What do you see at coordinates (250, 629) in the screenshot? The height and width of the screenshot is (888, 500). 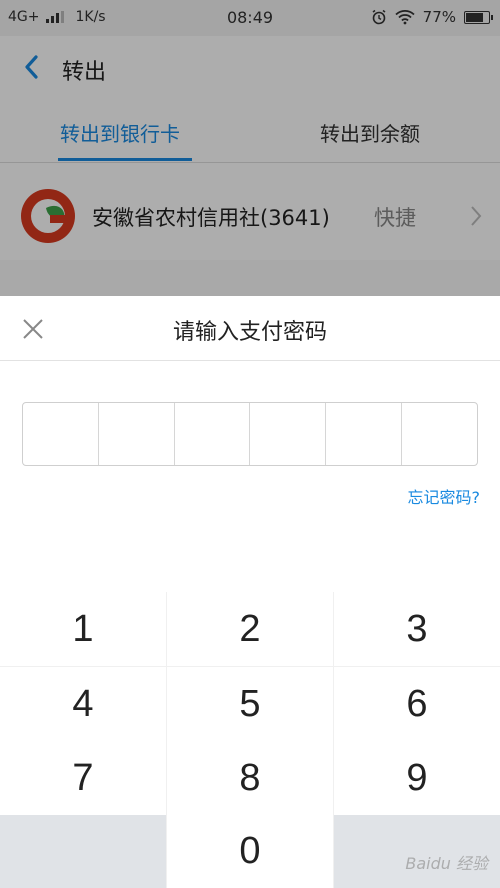 I see `key-2: 2` at bounding box center [250, 629].